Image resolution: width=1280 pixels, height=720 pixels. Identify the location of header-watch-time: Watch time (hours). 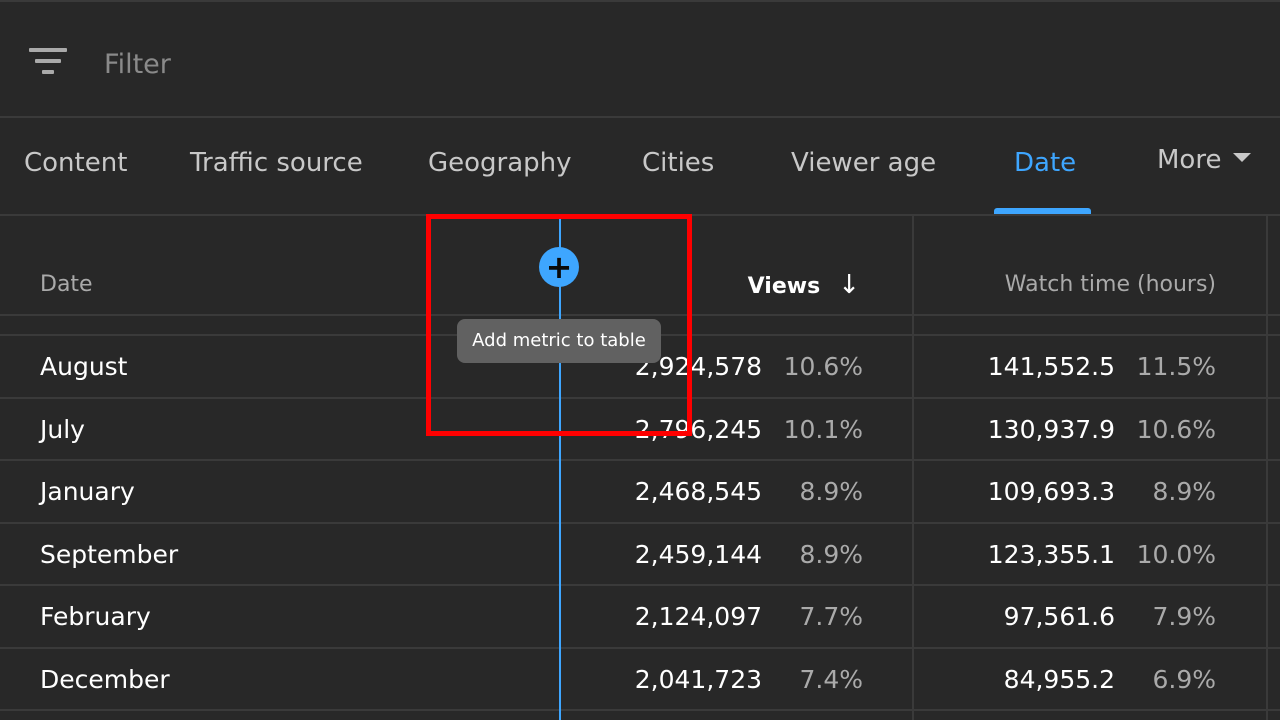
(1110, 284).